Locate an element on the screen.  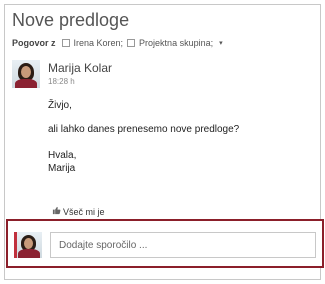
participant-name: Projektna skupina; is located at coordinates (176, 43).